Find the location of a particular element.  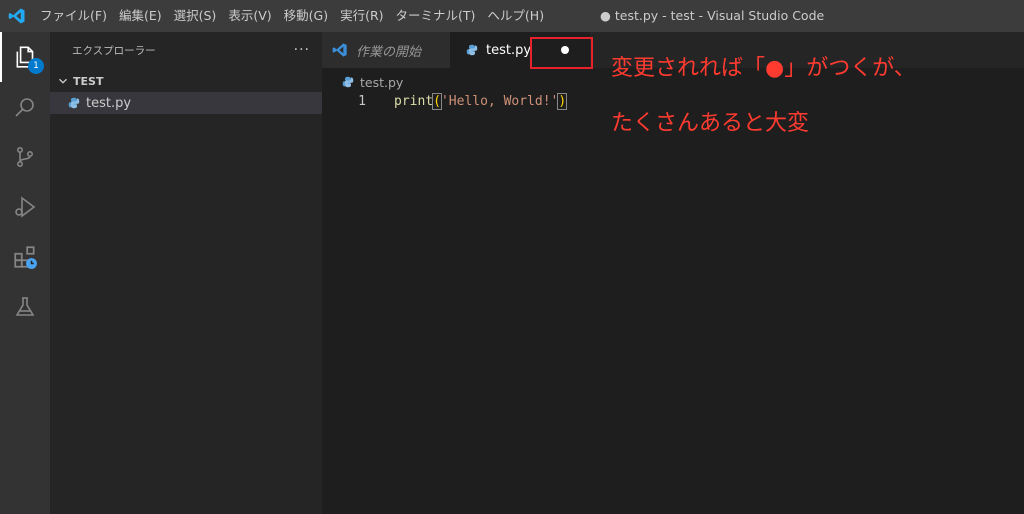

breadcrumb: test.py is located at coordinates (372, 82).